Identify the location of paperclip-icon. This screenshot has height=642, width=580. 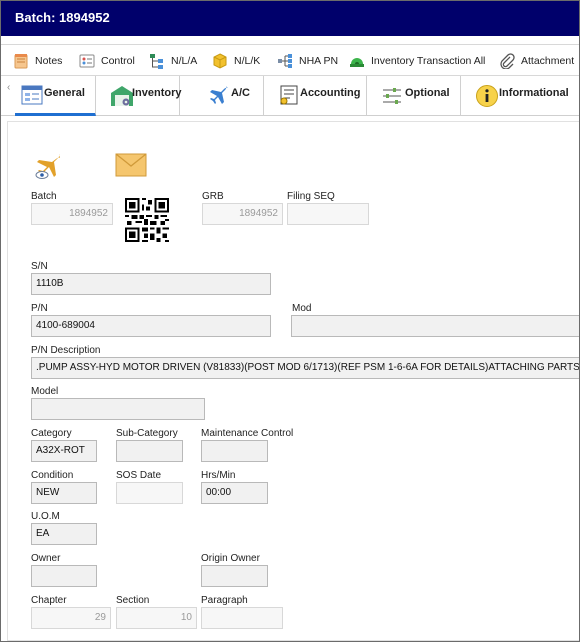
(507, 61).